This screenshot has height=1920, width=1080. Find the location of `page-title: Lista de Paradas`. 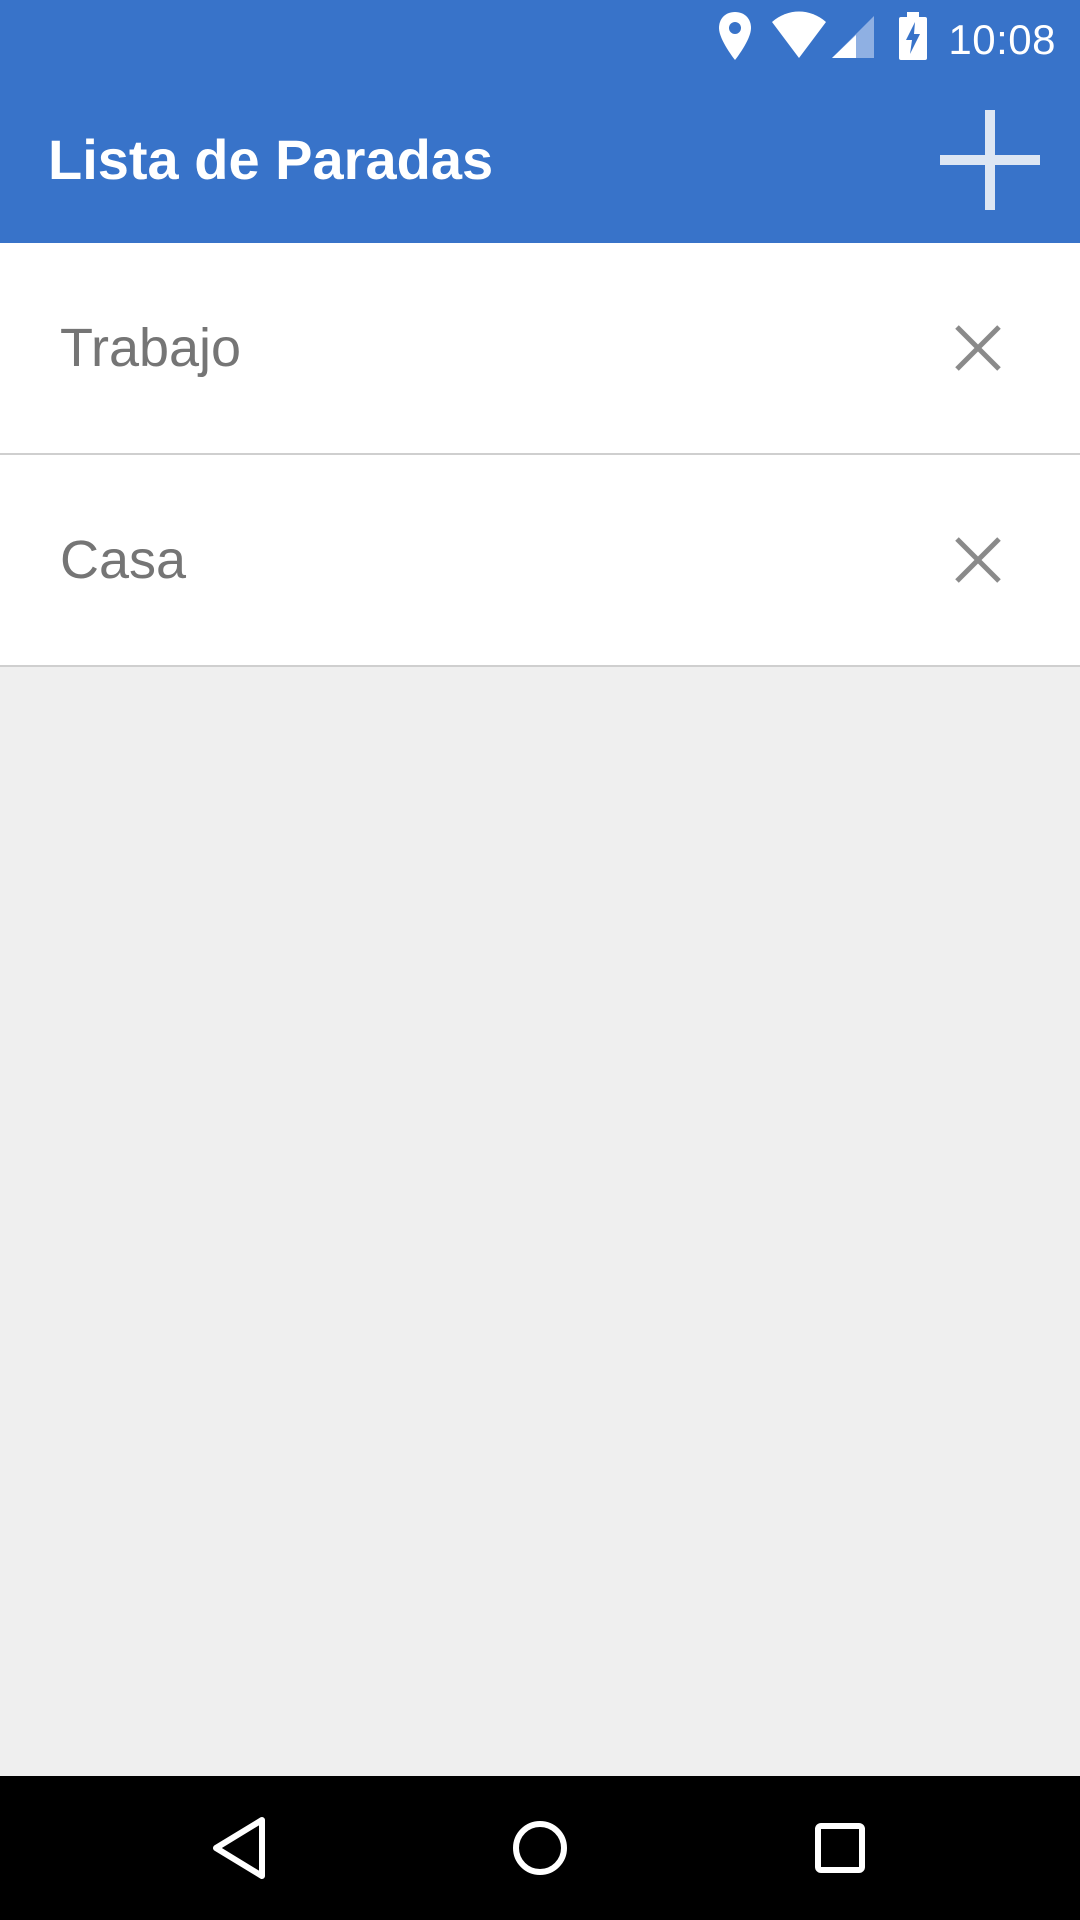

page-title: Lista de Paradas is located at coordinates (271, 159).